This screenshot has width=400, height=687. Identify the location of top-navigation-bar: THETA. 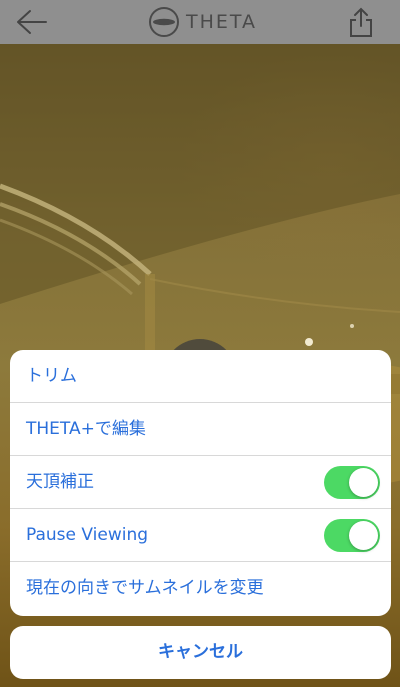
(200, 22).